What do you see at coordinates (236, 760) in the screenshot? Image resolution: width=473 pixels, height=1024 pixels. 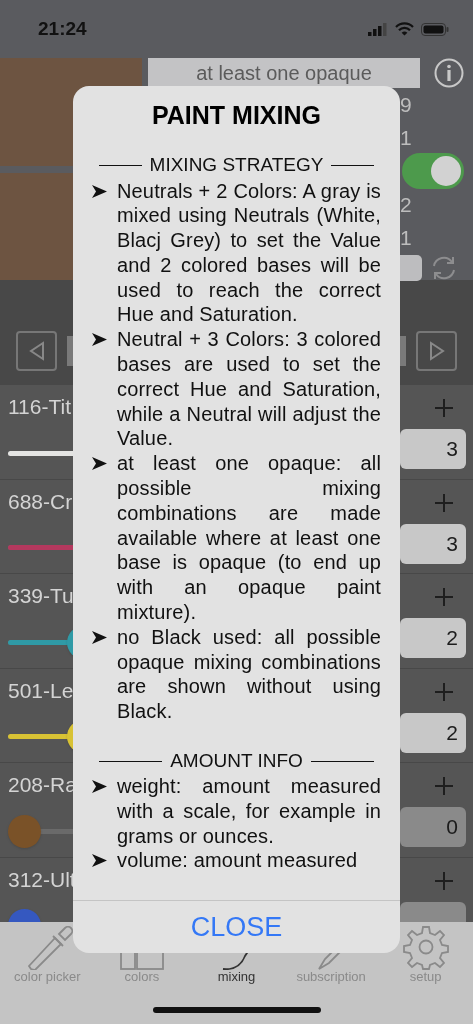 I see `section-heading: AMOUNT INFO` at bounding box center [236, 760].